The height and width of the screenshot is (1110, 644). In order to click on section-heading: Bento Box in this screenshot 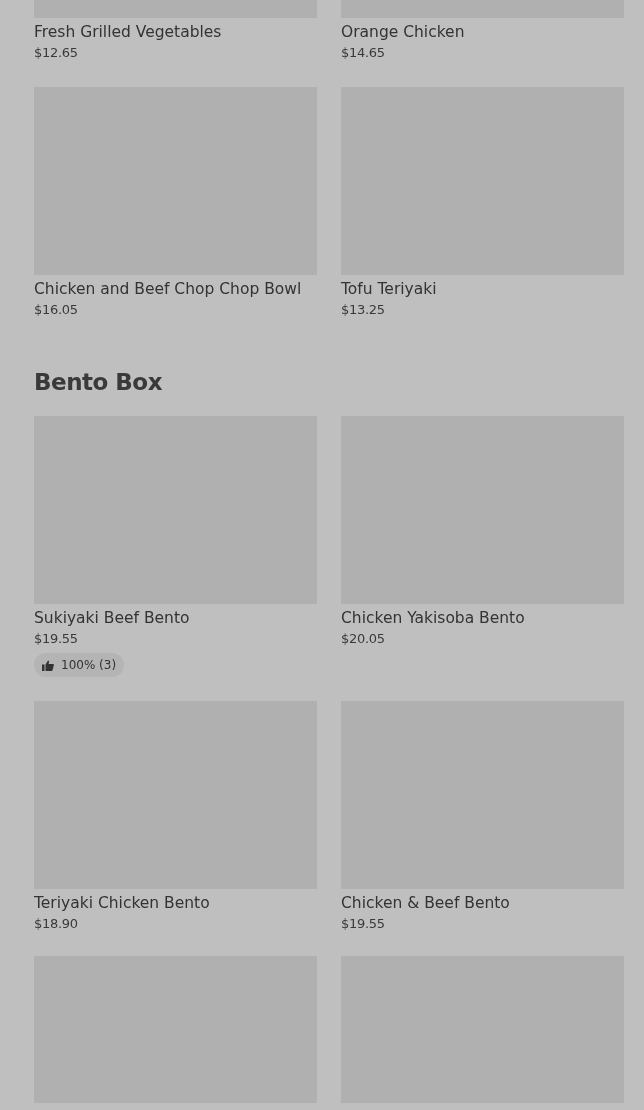, I will do `click(98, 382)`.